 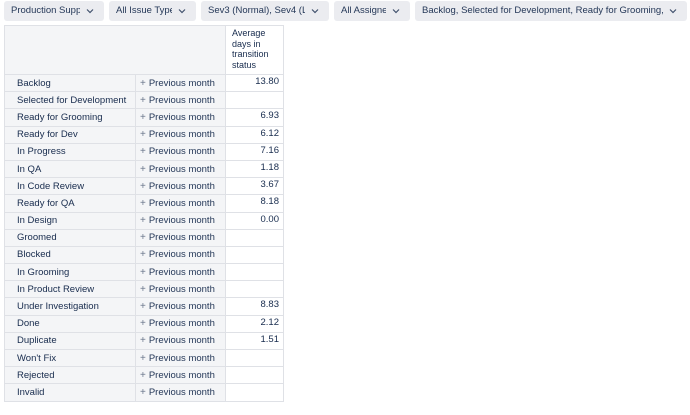 What do you see at coordinates (70, 306) in the screenshot?
I see `row-header: Under Investigation` at bounding box center [70, 306].